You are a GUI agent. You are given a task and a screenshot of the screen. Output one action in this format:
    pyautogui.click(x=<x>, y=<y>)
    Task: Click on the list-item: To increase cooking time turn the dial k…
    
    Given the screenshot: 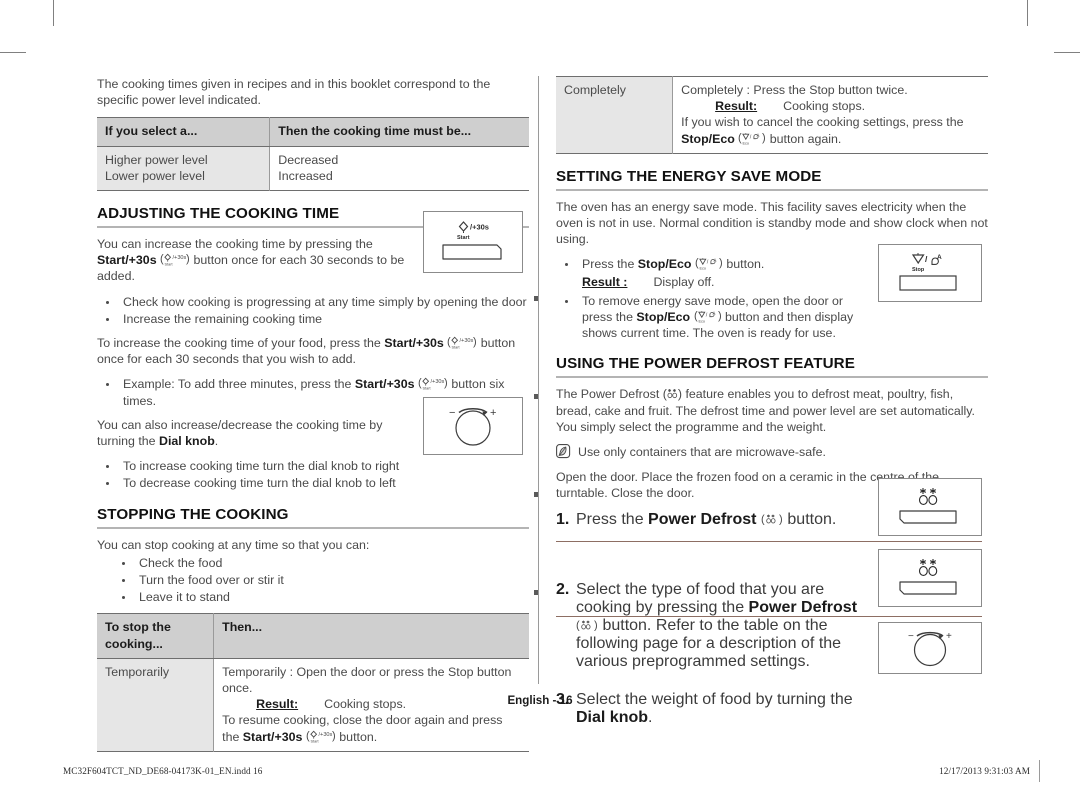 What is the action you would take?
    pyautogui.click(x=324, y=466)
    